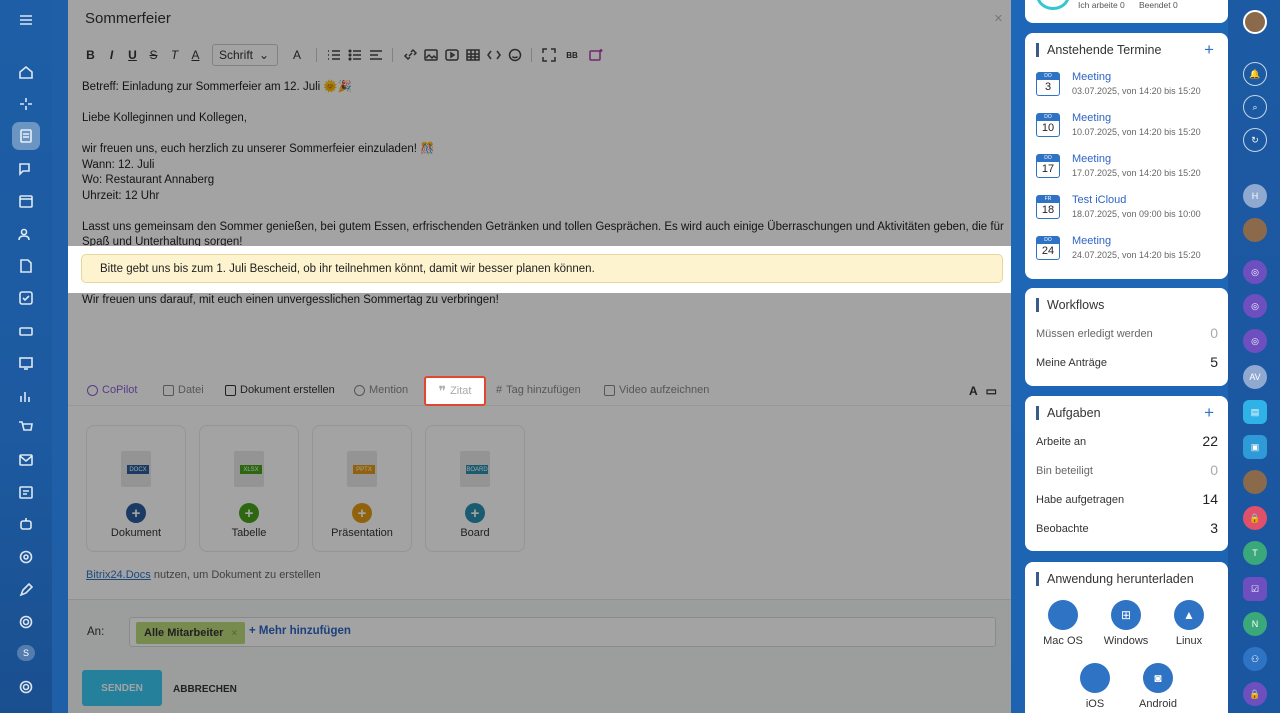 The height and width of the screenshot is (713, 1280). I want to click on copilot-button: CoPilot, so click(112, 390).